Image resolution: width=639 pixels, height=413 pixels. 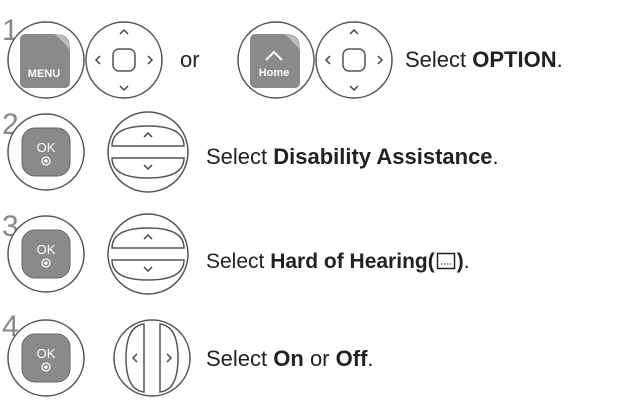 What do you see at coordinates (276, 60) in the screenshot?
I see `home-button: Home` at bounding box center [276, 60].